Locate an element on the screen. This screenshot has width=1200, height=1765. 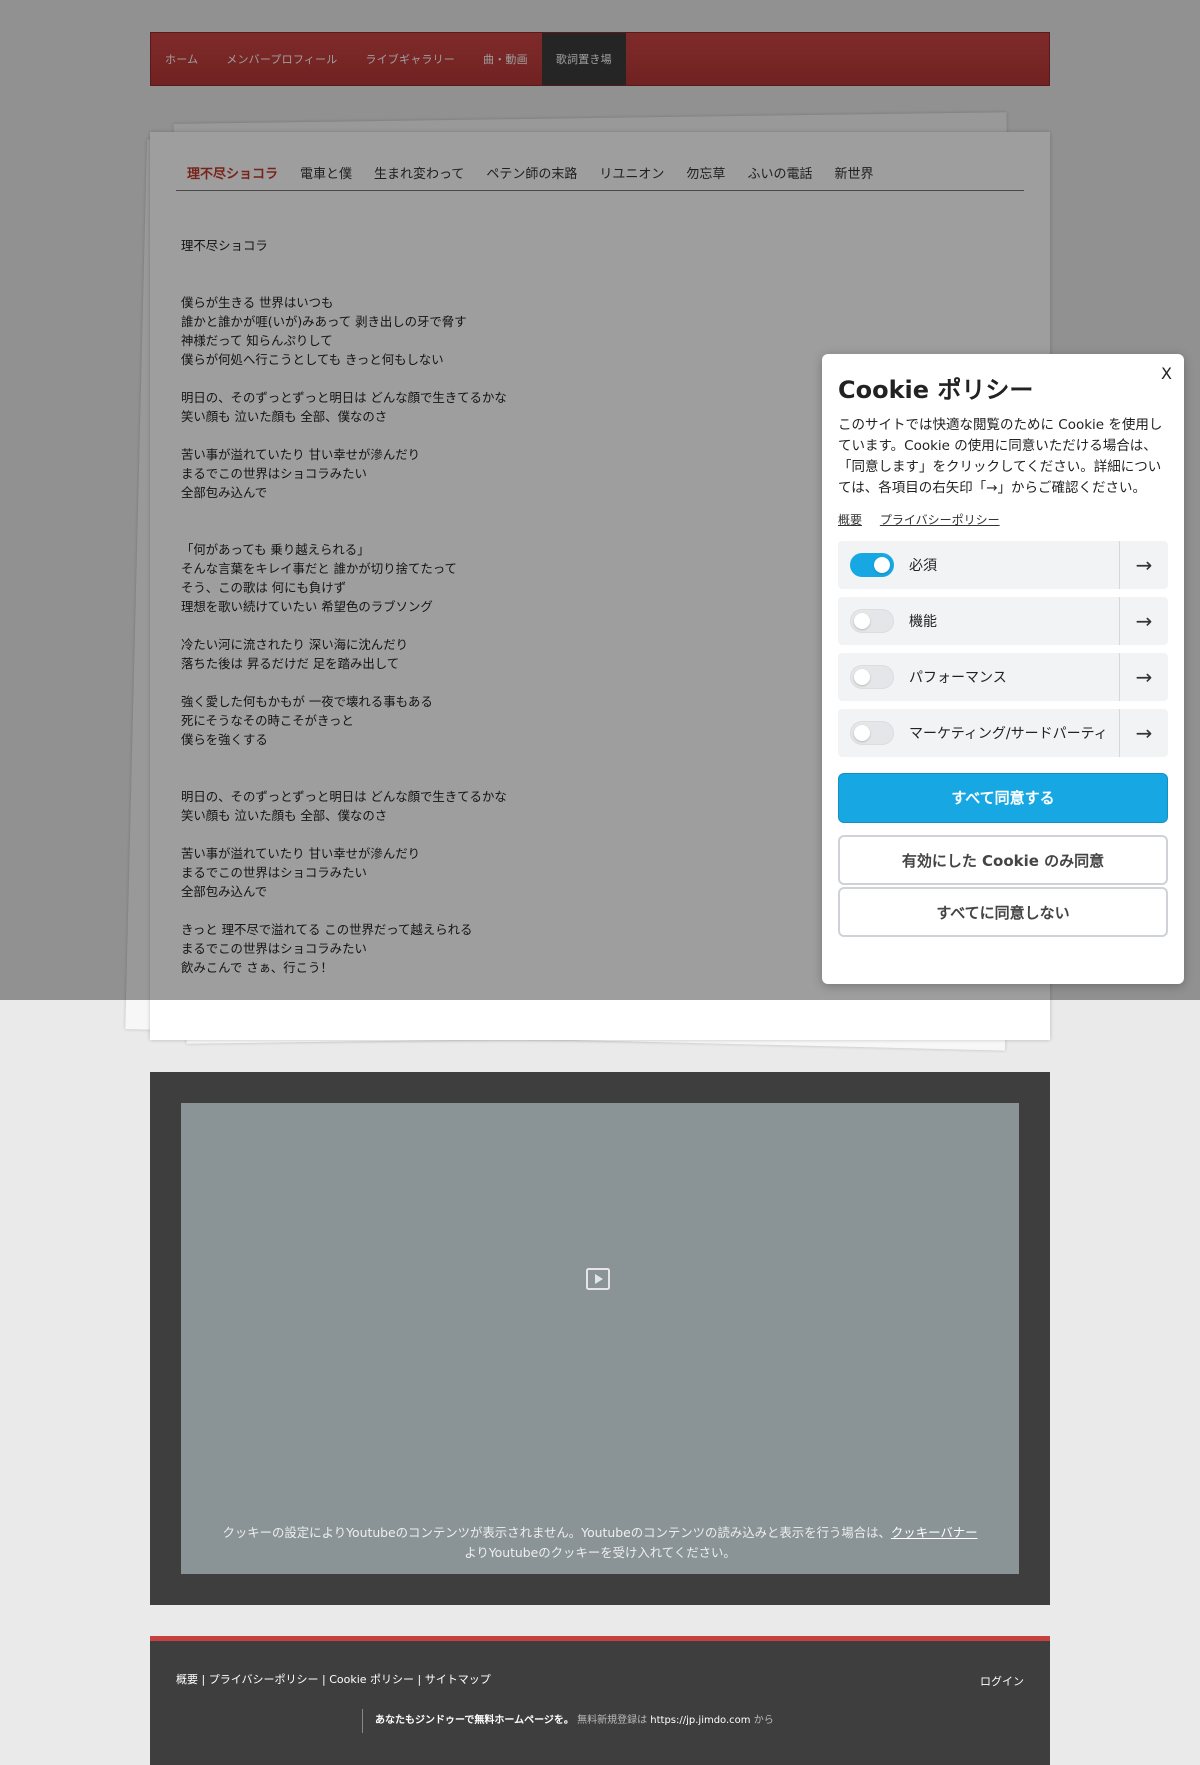
cookie-title: Cookie ポリシー is located at coordinates (936, 390).